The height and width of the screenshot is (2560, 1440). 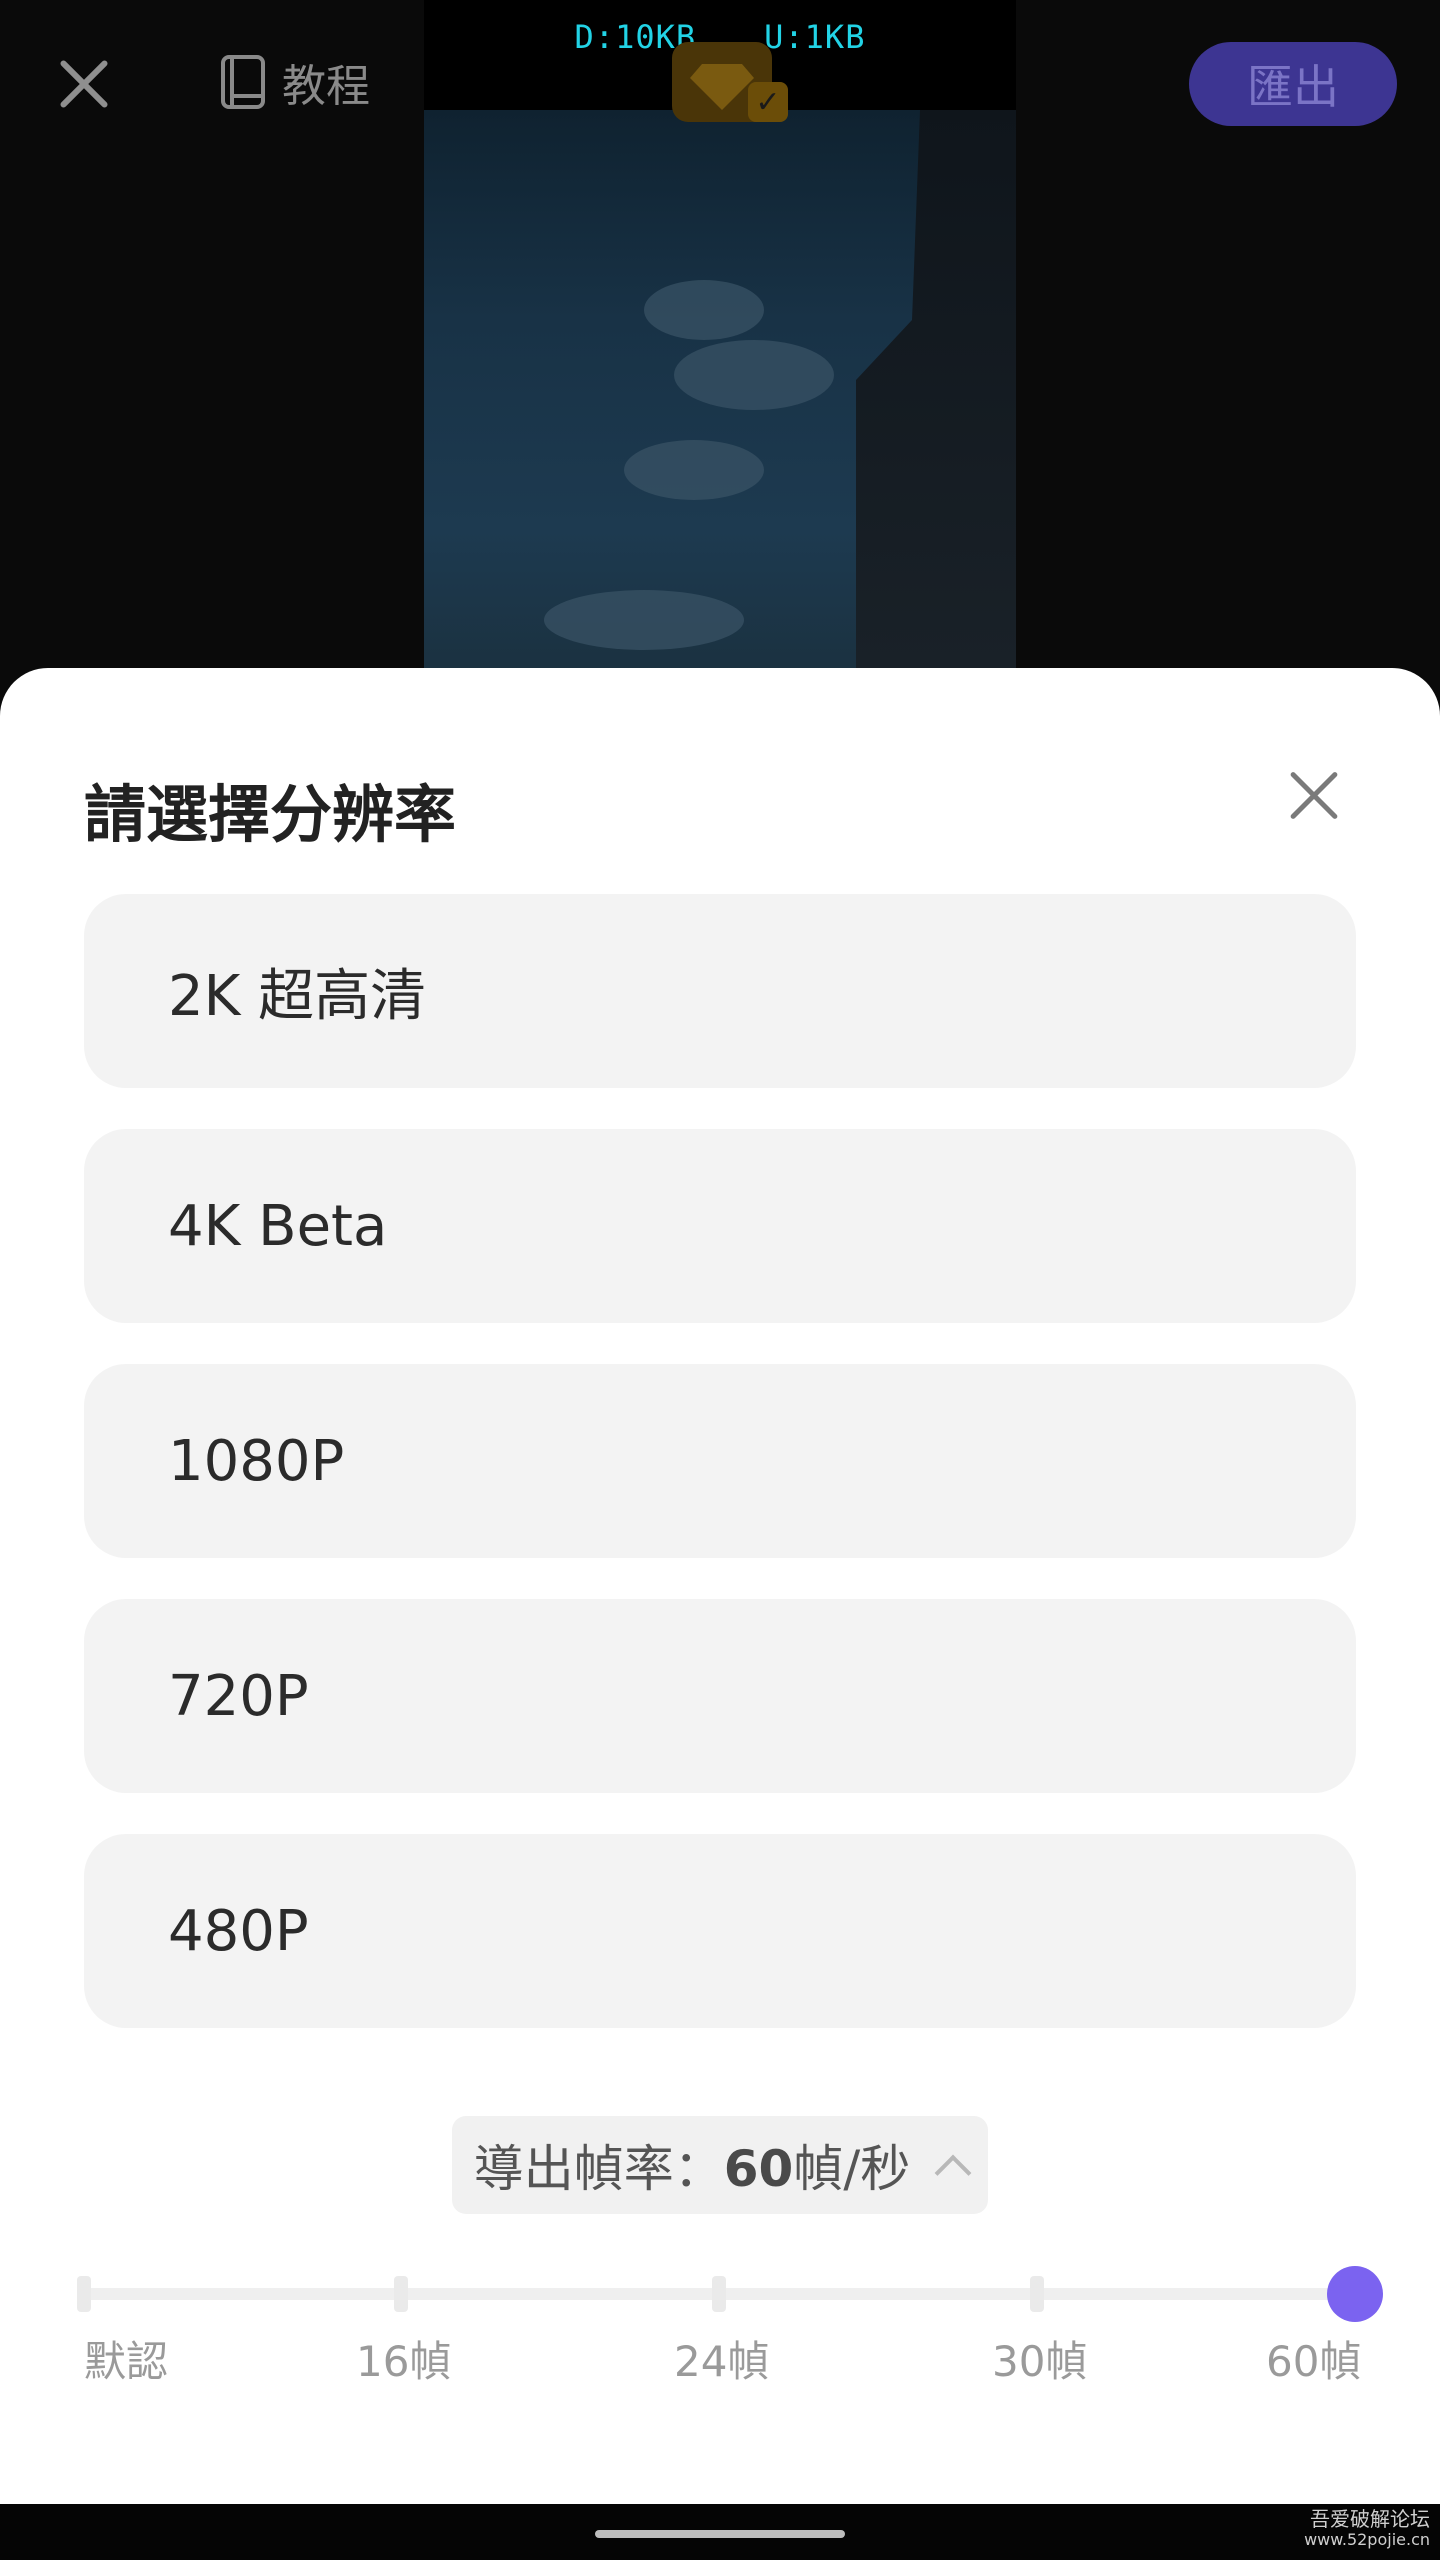 What do you see at coordinates (126, 2358) in the screenshot?
I see `fps-label-default: 默認` at bounding box center [126, 2358].